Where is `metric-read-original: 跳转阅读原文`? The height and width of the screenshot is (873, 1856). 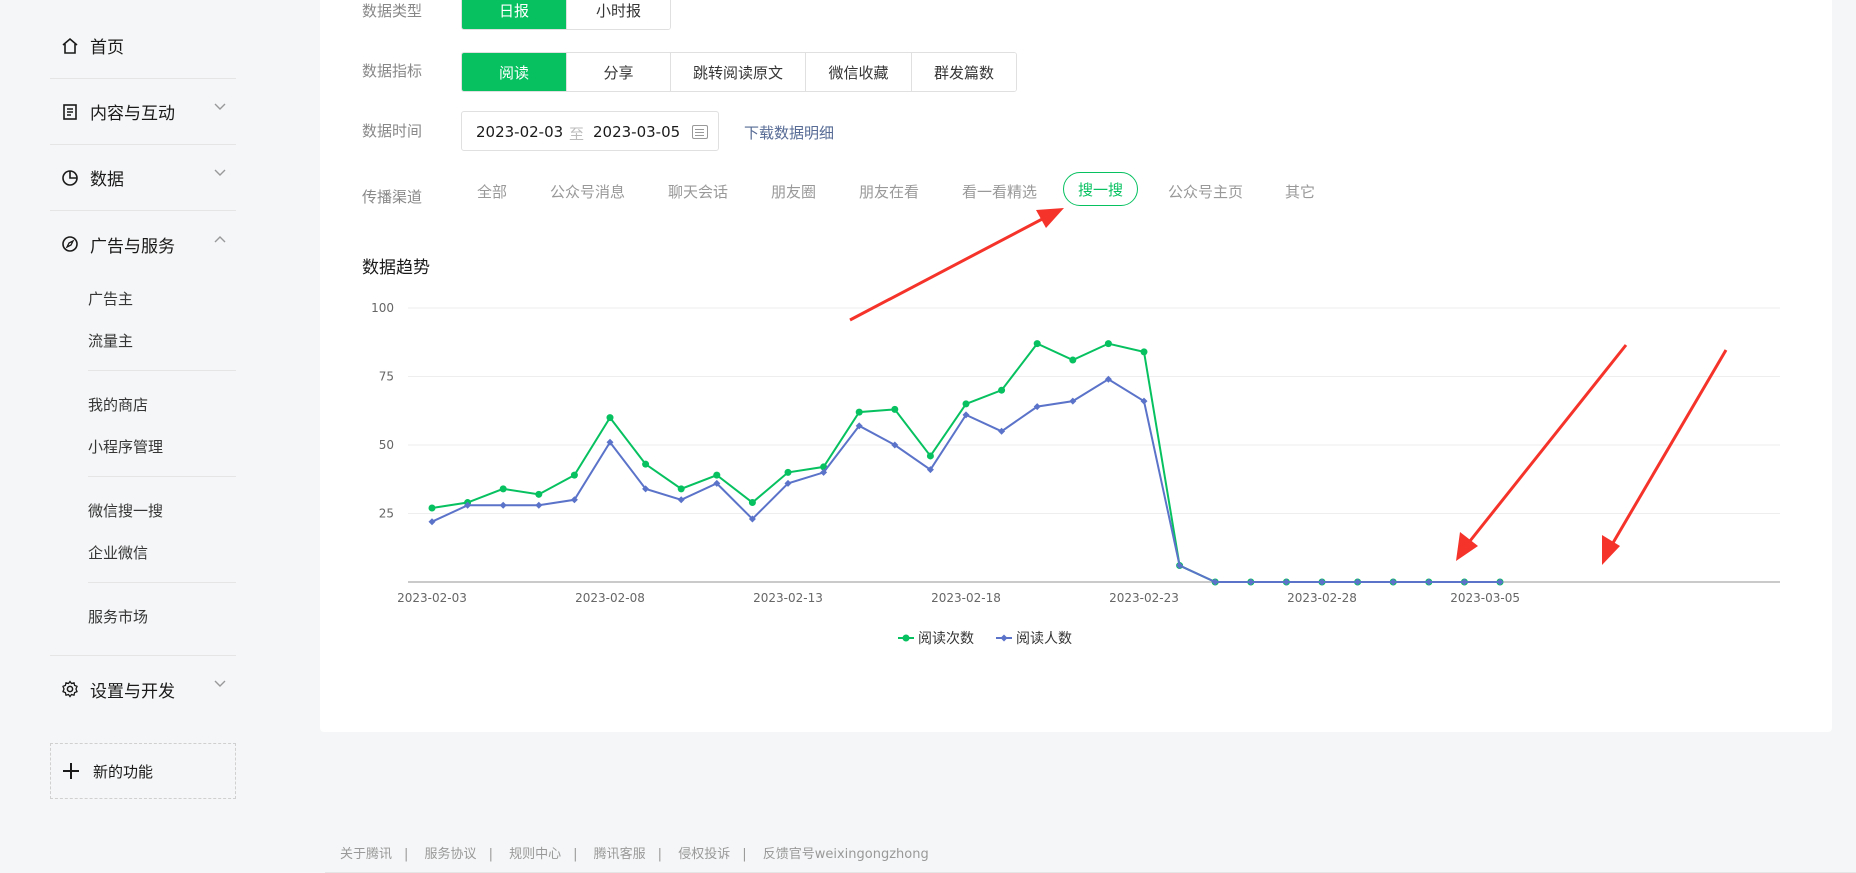 metric-read-original: 跳转阅读原文 is located at coordinates (737, 72).